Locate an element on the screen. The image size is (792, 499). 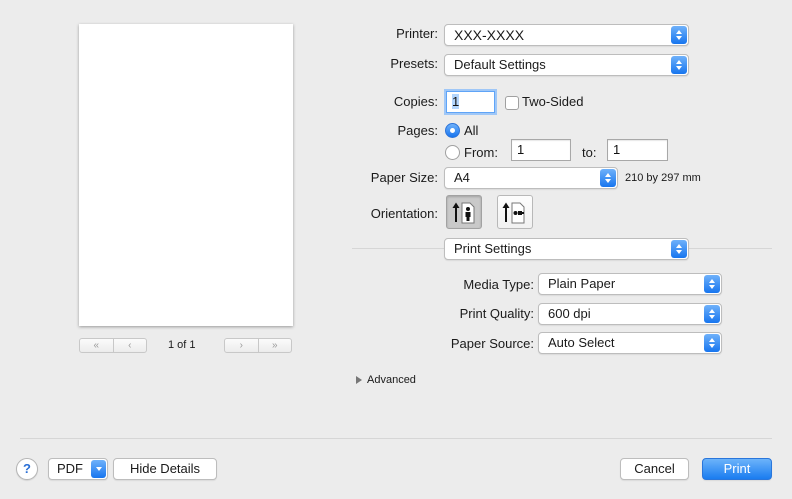
pages-from-field: 1 is located at coordinates (541, 150).